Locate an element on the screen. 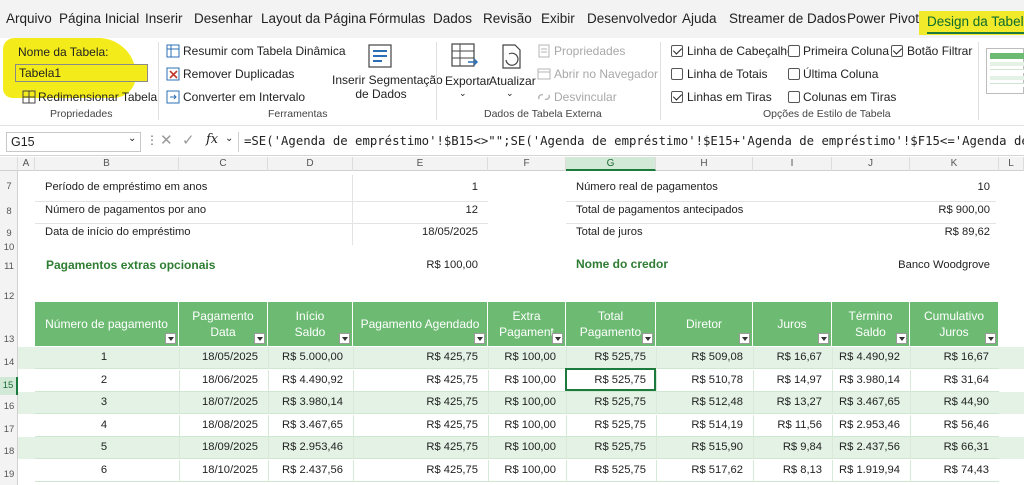  row-header: 19 is located at coordinates (9, 474).